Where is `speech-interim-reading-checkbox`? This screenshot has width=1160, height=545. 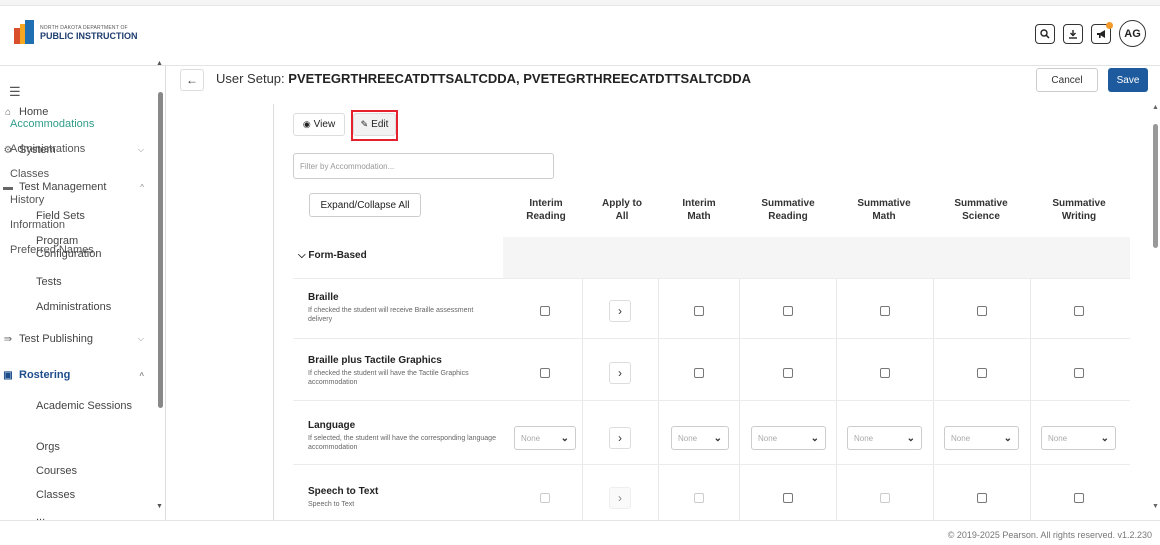 speech-interim-reading-checkbox is located at coordinates (545, 498).